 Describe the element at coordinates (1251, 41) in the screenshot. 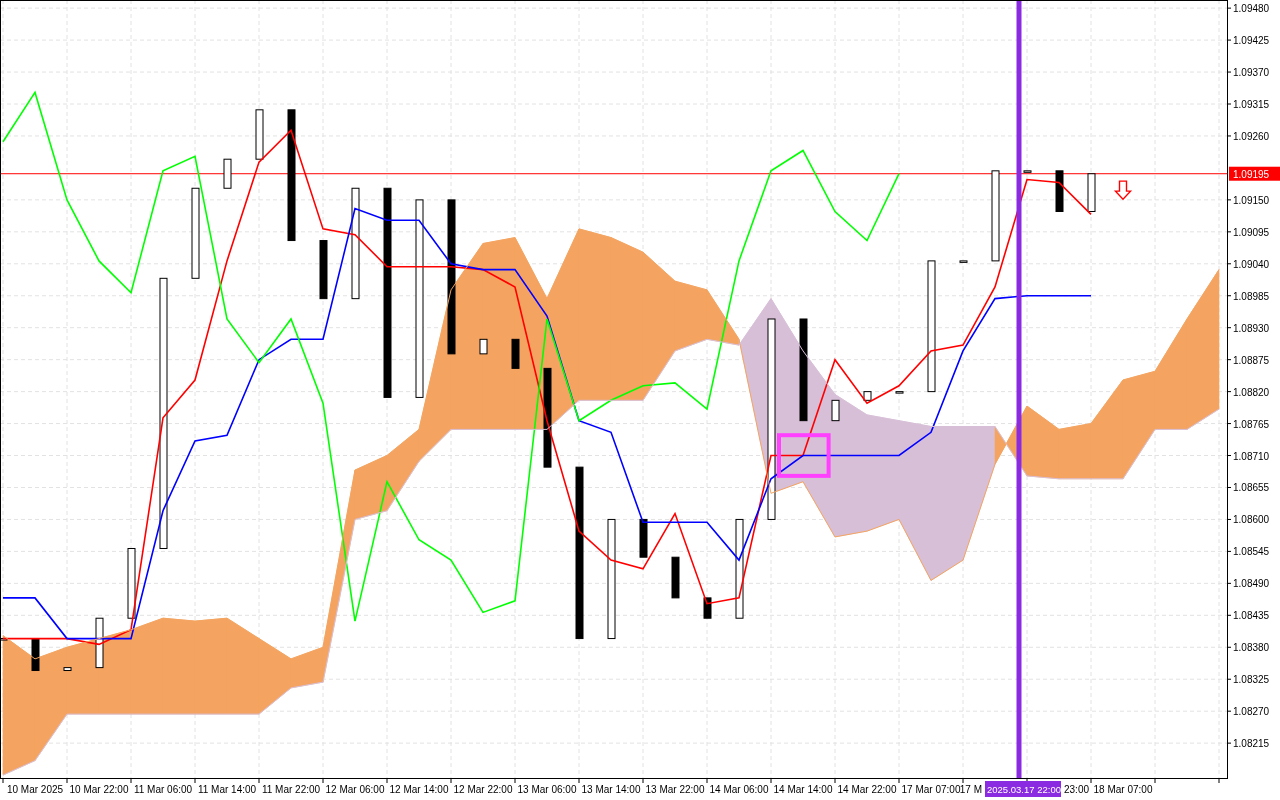

I see `price-axis-label: 1.09425` at that location.